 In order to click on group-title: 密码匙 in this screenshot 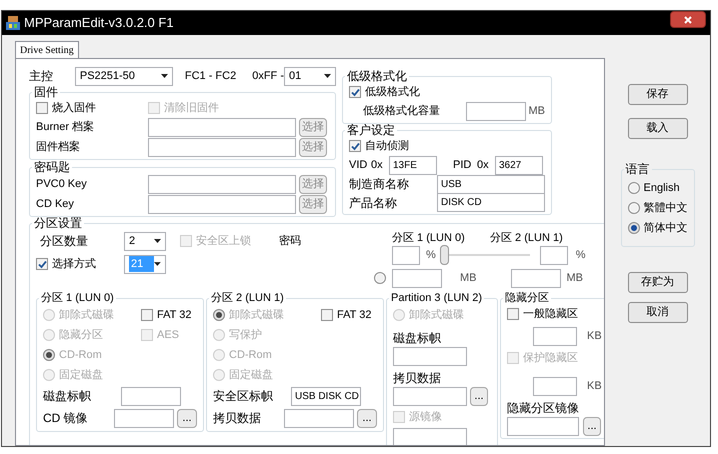, I will do `click(52, 167)`.